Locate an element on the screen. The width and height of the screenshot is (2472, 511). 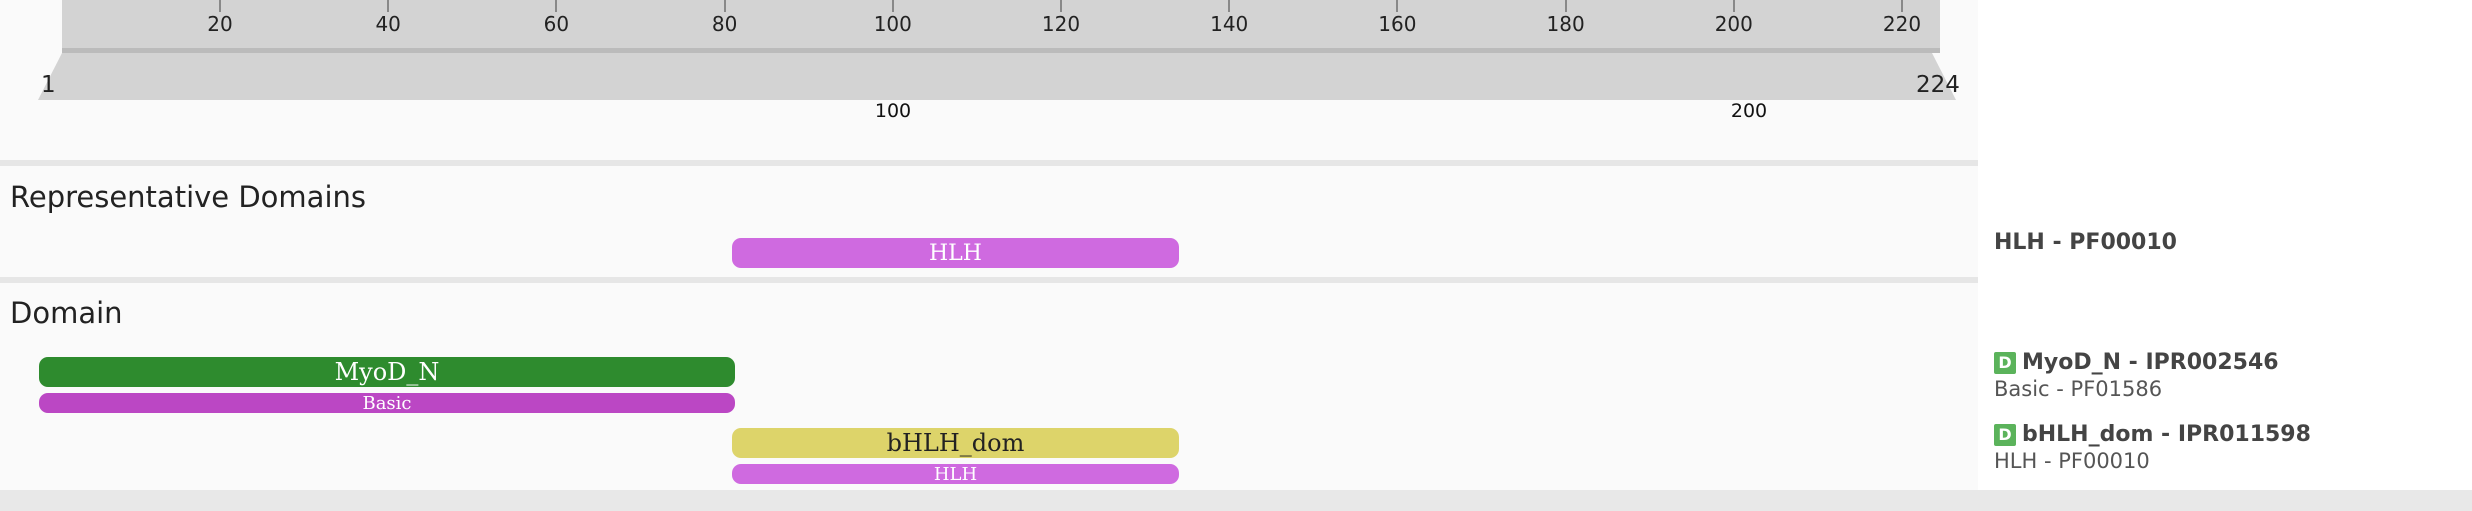
legend-rep-entry: HLH - PF00010 is located at coordinates (2085, 242).